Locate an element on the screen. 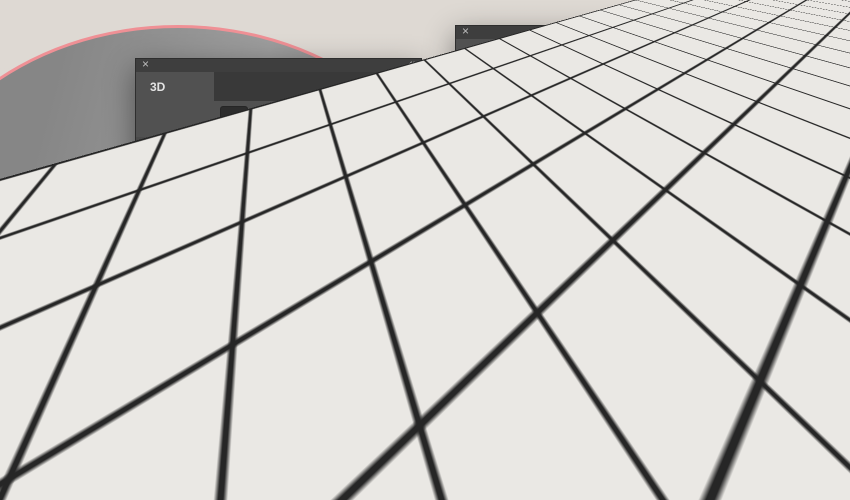 The image size is (850, 500). filter-meshes-icon is located at coordinates (262, 119).